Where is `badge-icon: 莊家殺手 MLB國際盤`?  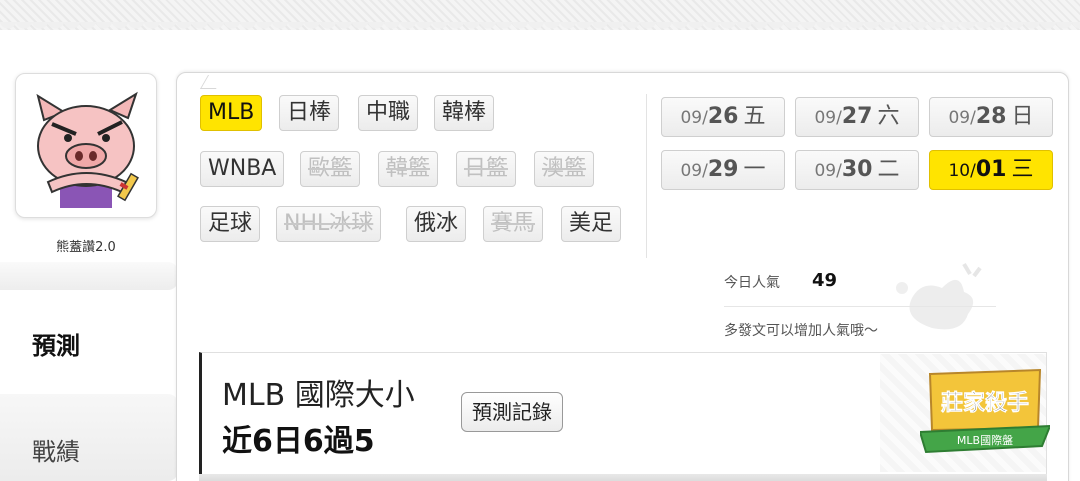 badge-icon: 莊家殺手 MLB國際盤 is located at coordinates (985, 411).